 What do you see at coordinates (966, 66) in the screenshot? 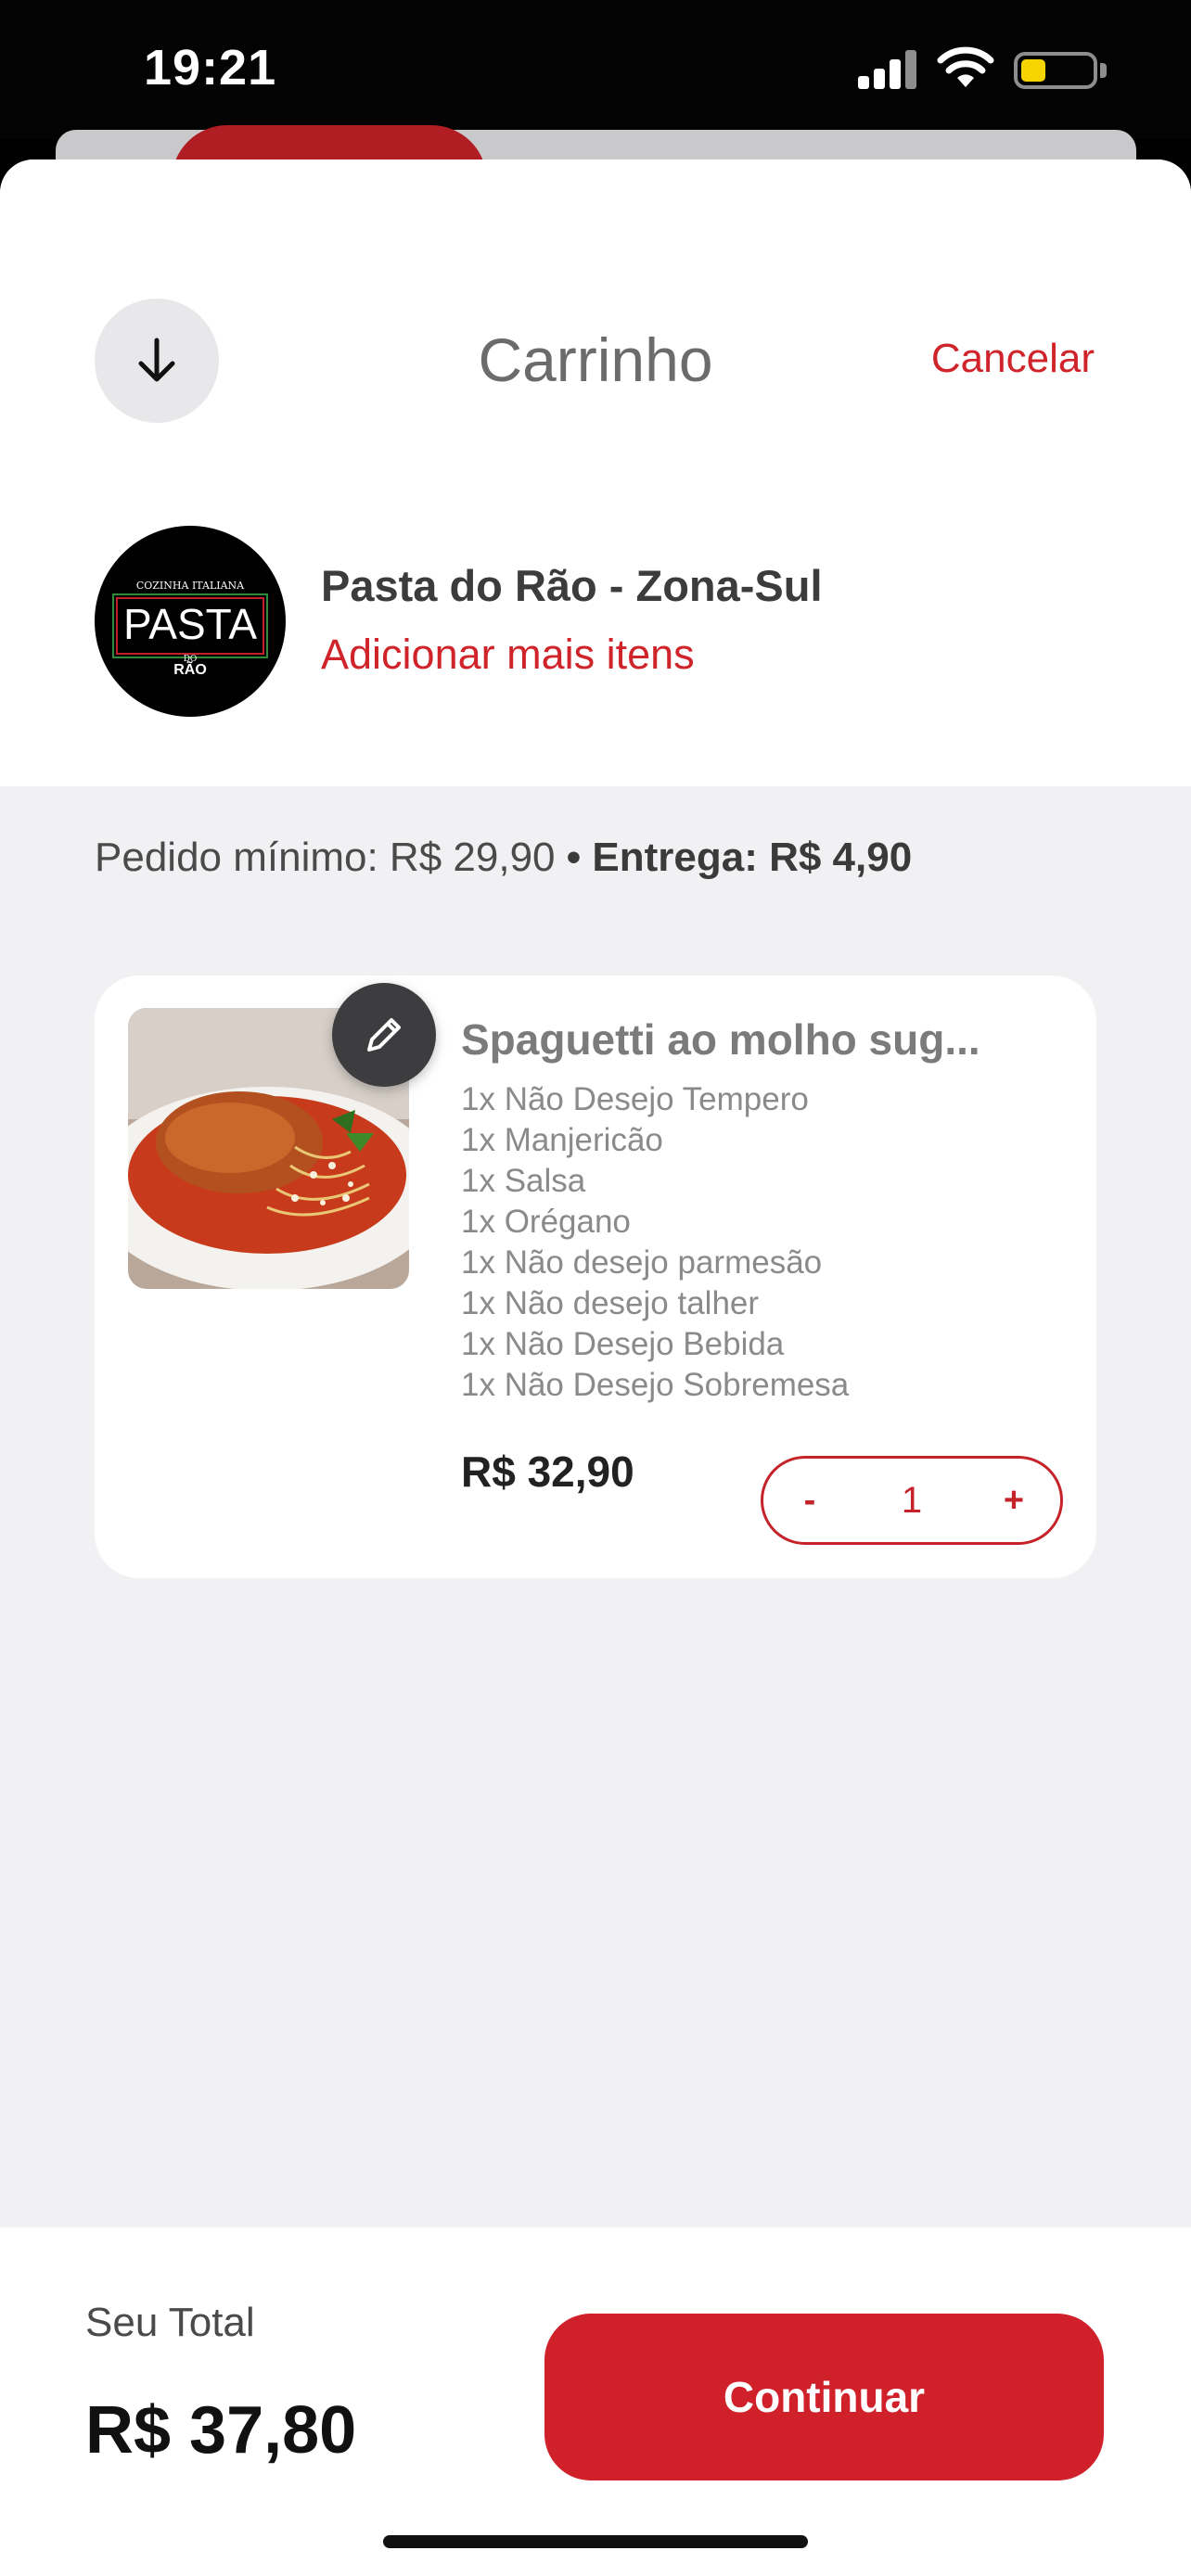
I see `wifi-icon` at bounding box center [966, 66].